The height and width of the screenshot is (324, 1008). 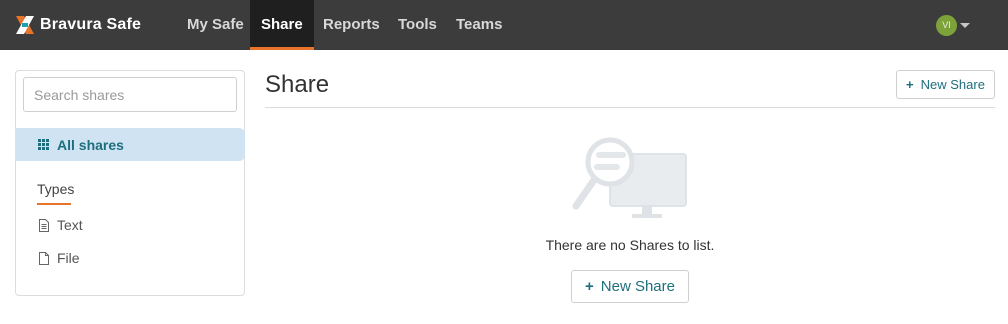 What do you see at coordinates (630, 107) in the screenshot?
I see `title-divider` at bounding box center [630, 107].